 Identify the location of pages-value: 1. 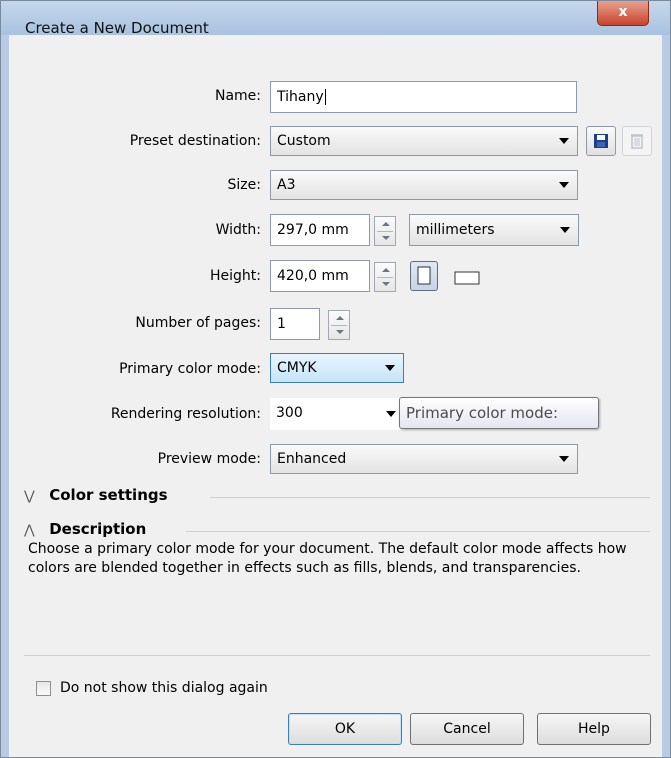
(281, 324).